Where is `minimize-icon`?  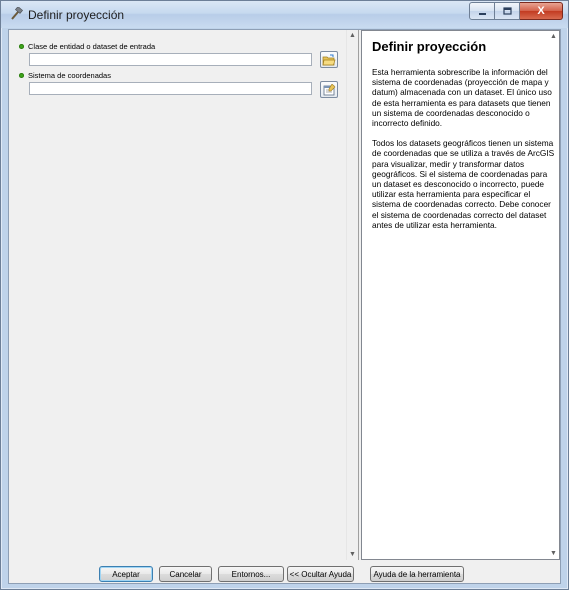 minimize-icon is located at coordinates (482, 13).